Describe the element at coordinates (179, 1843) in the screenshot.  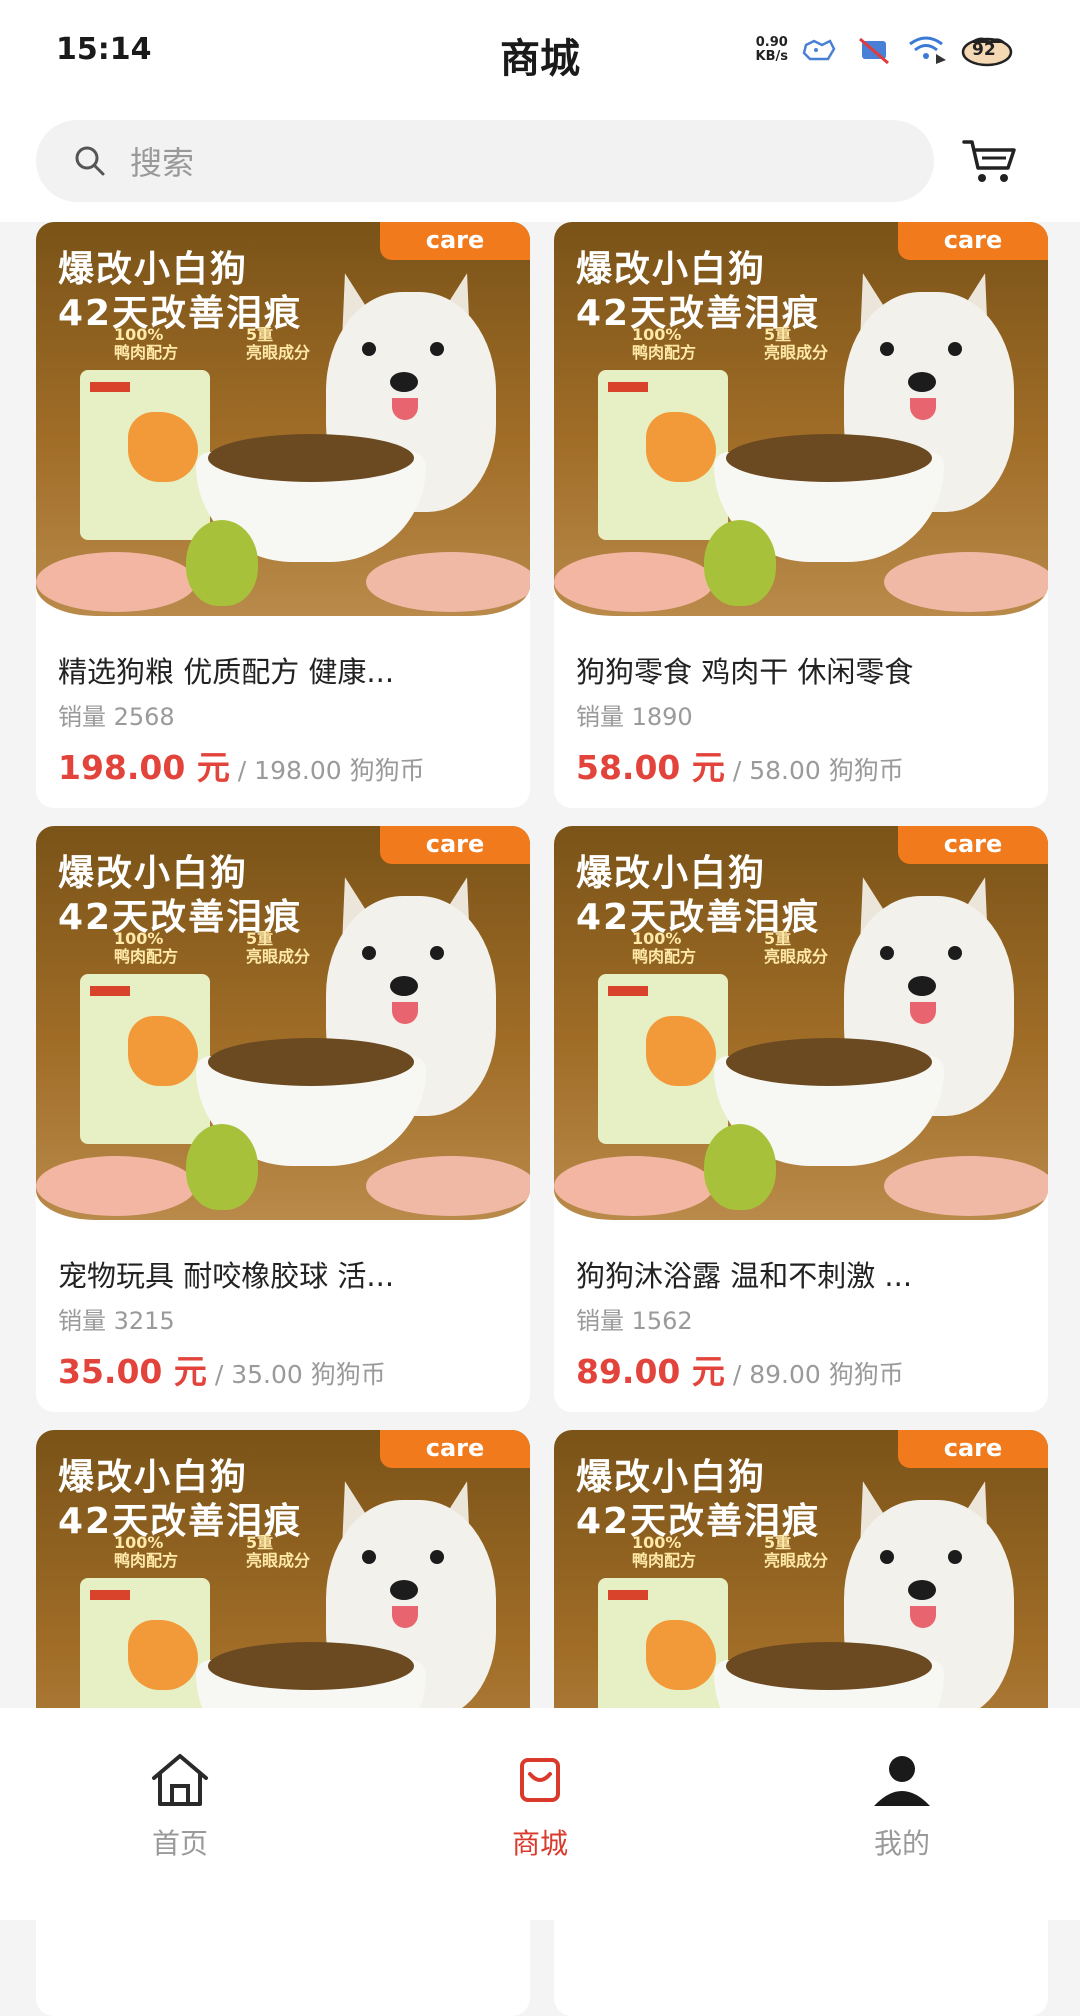
I see `tab-home-label: 首页` at that location.